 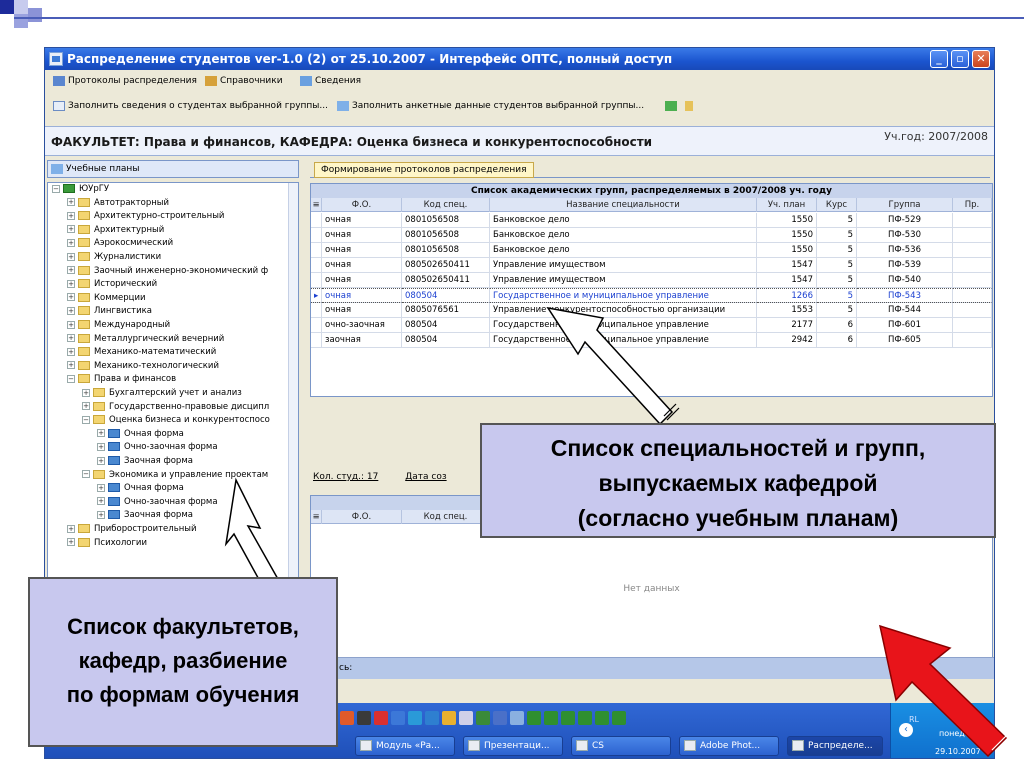 What do you see at coordinates (738, 483) in the screenshot?
I see `callout-line: выпускаемых кафедрой` at bounding box center [738, 483].